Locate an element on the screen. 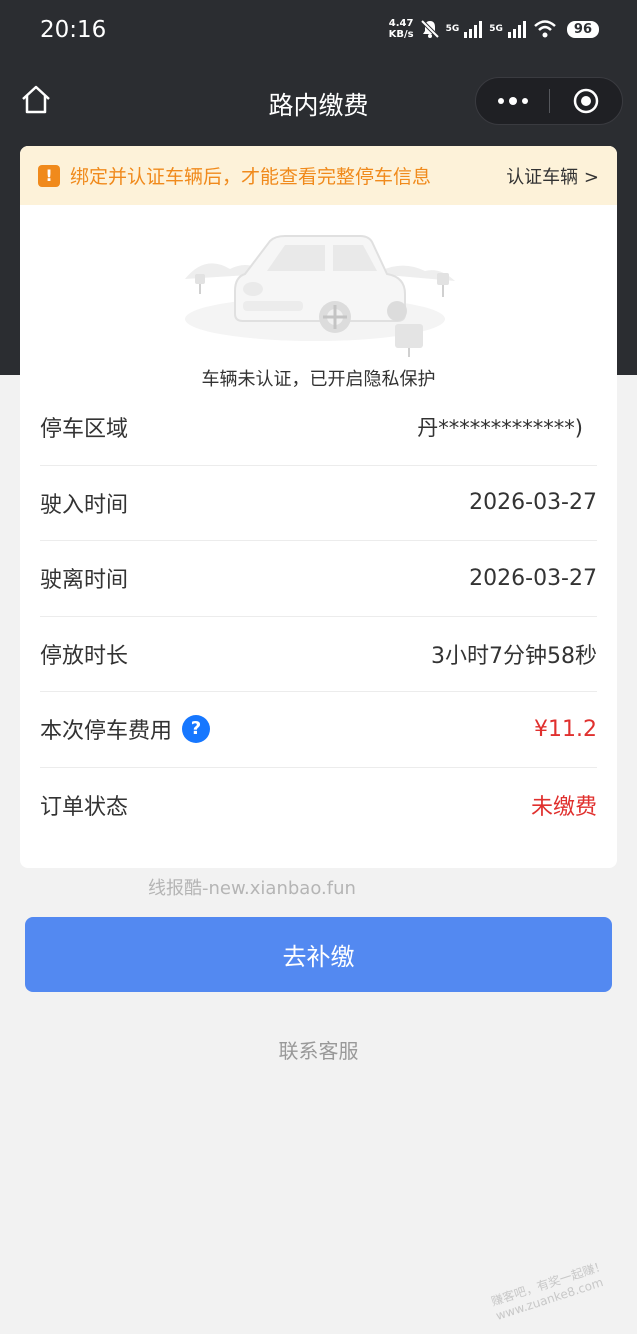  detail-row-exit-time: 驶离时间 2026-03-27 is located at coordinates (318, 579).